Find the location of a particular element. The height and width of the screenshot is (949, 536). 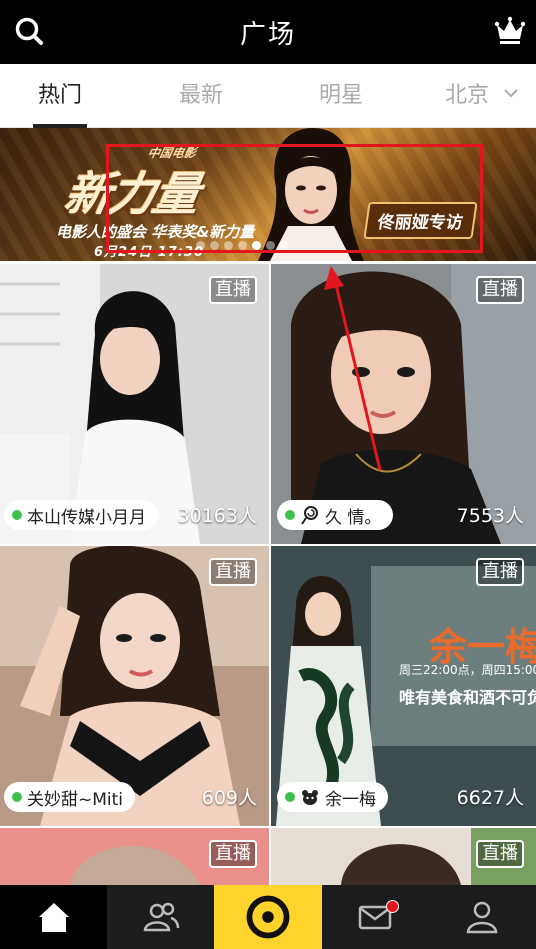

streamer-name: 余一梅 is located at coordinates (350, 799).